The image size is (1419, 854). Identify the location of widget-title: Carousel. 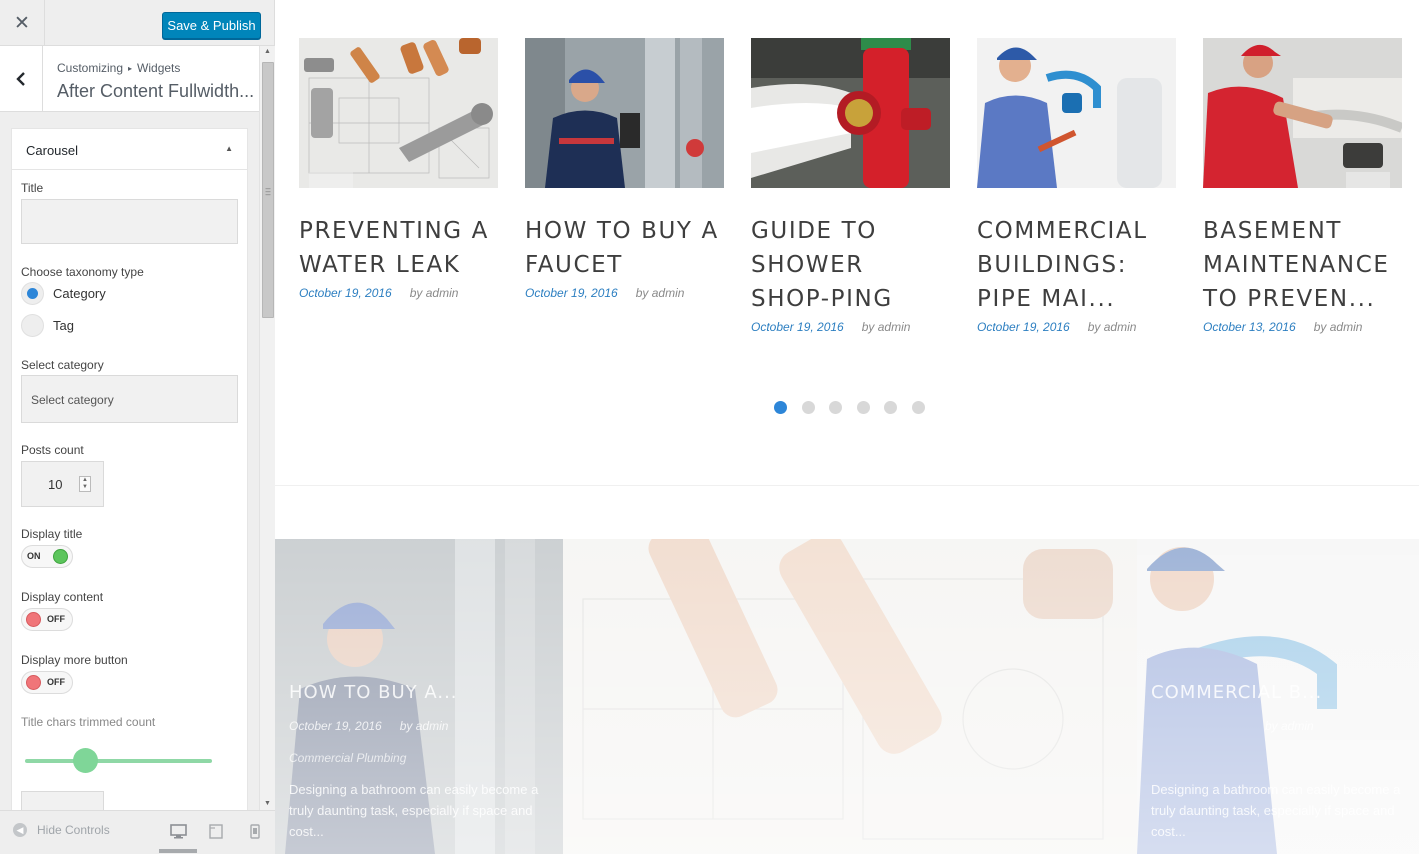
(52, 150).